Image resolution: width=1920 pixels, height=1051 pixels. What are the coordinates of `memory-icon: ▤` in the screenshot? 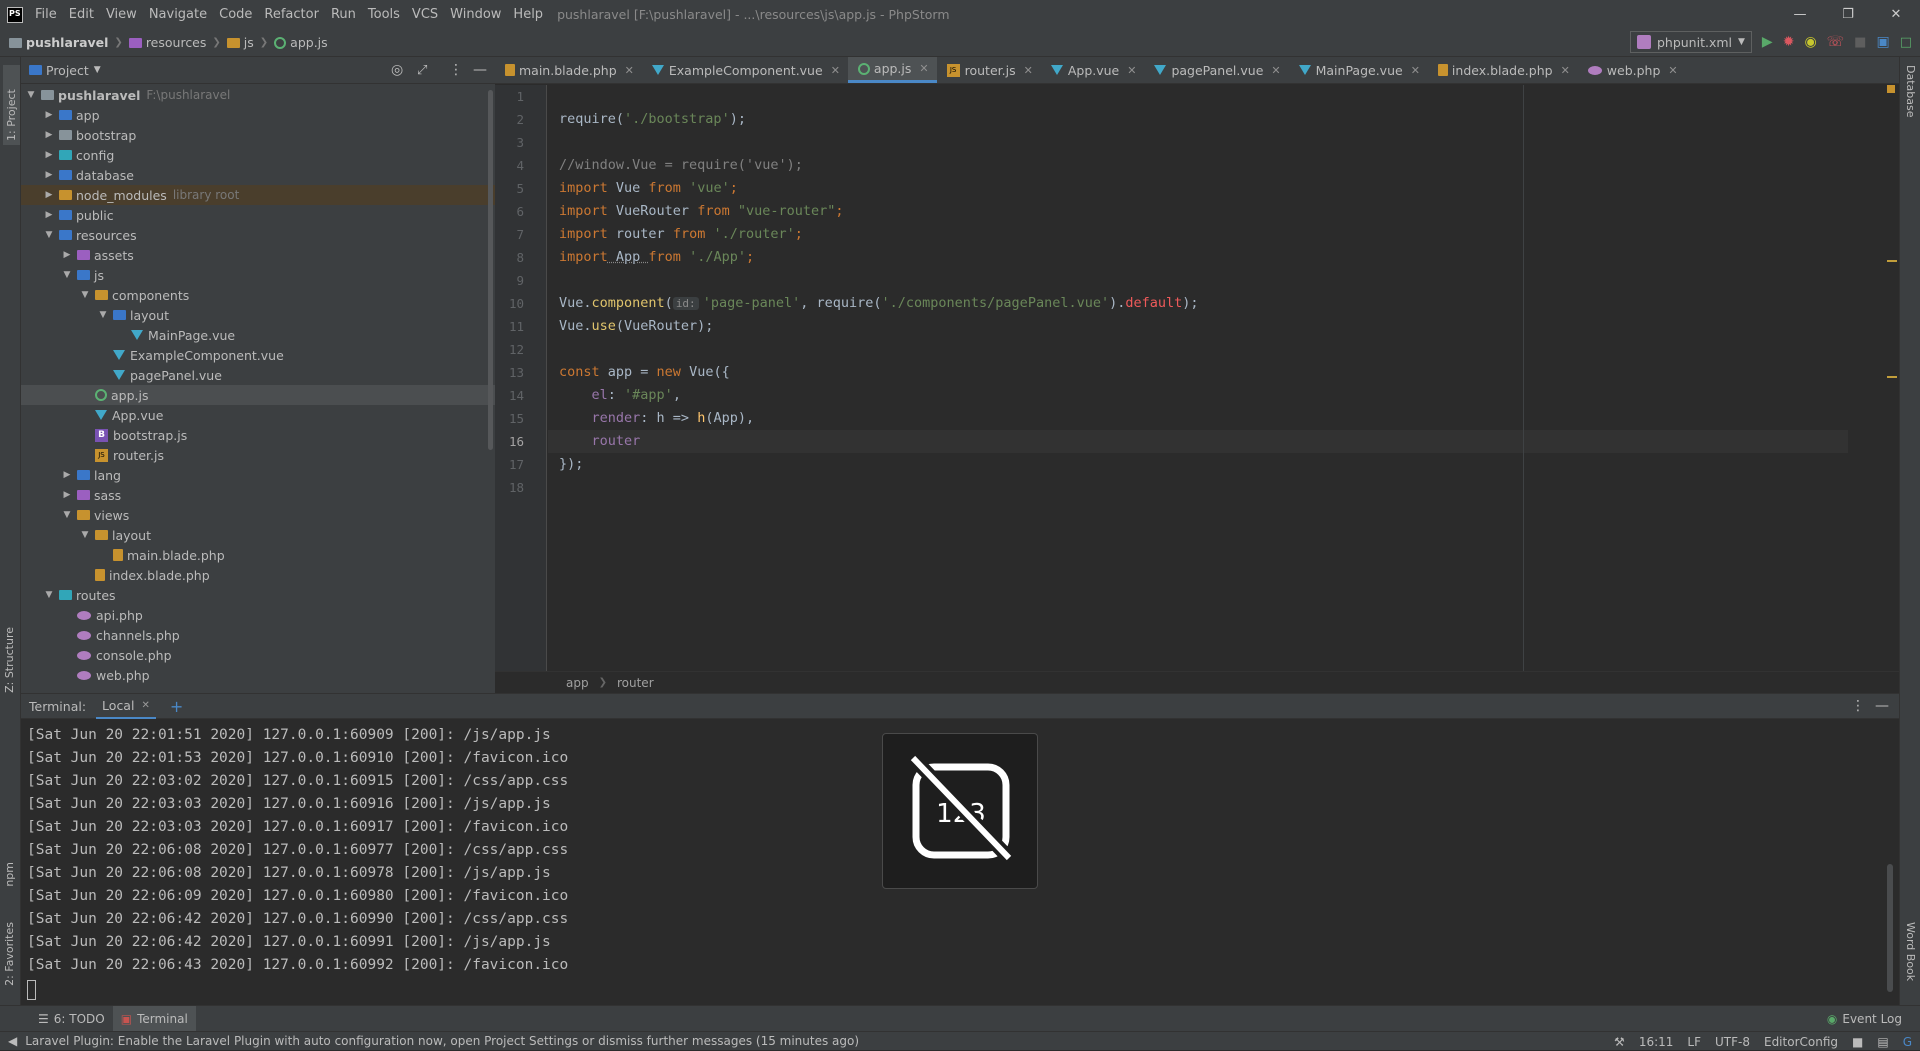 It's located at (1882, 1042).